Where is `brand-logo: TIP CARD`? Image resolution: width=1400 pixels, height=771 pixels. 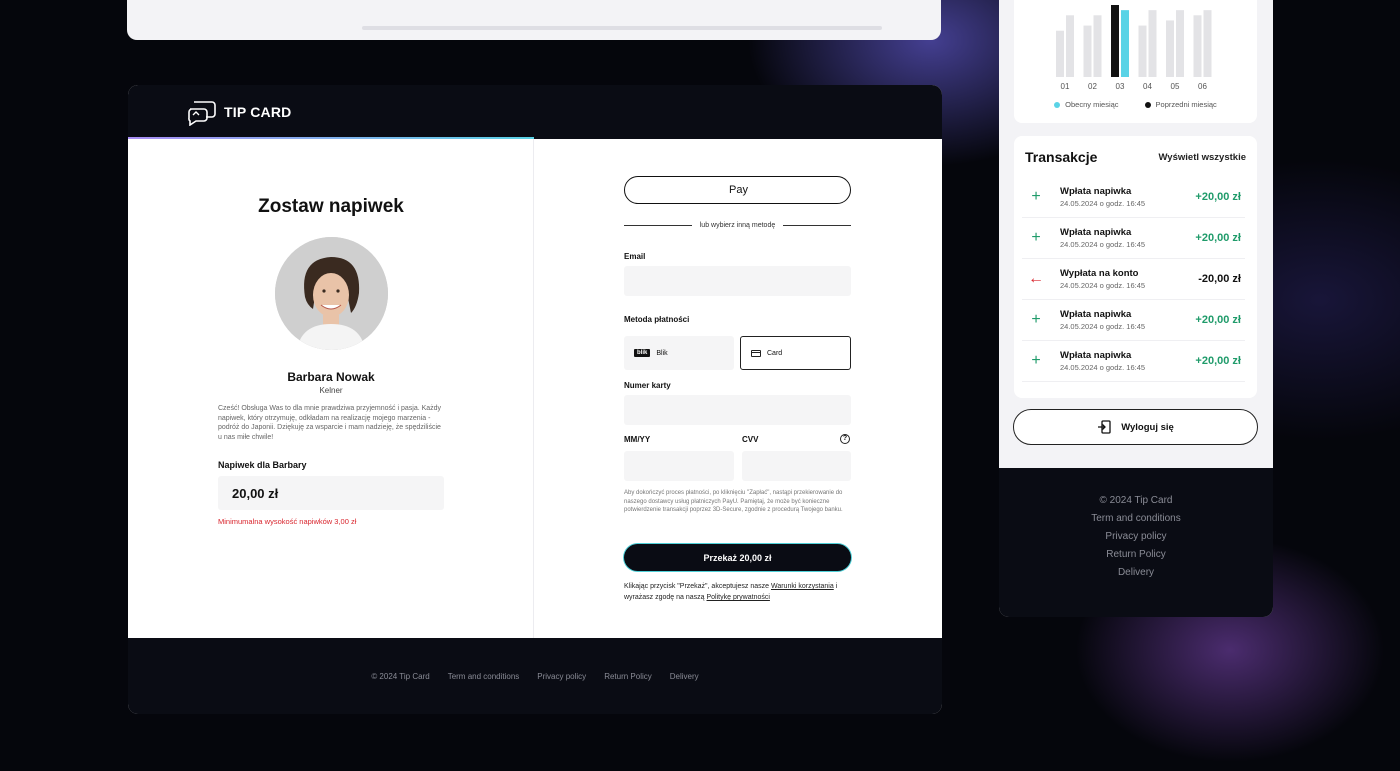 brand-logo: TIP CARD is located at coordinates (238, 112).